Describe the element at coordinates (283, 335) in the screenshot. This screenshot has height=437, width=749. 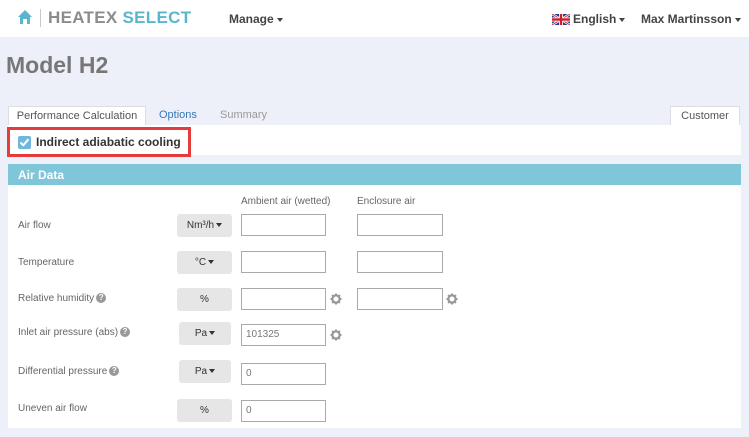
I see `inlet-pressure-ambient-input: 101325` at that location.